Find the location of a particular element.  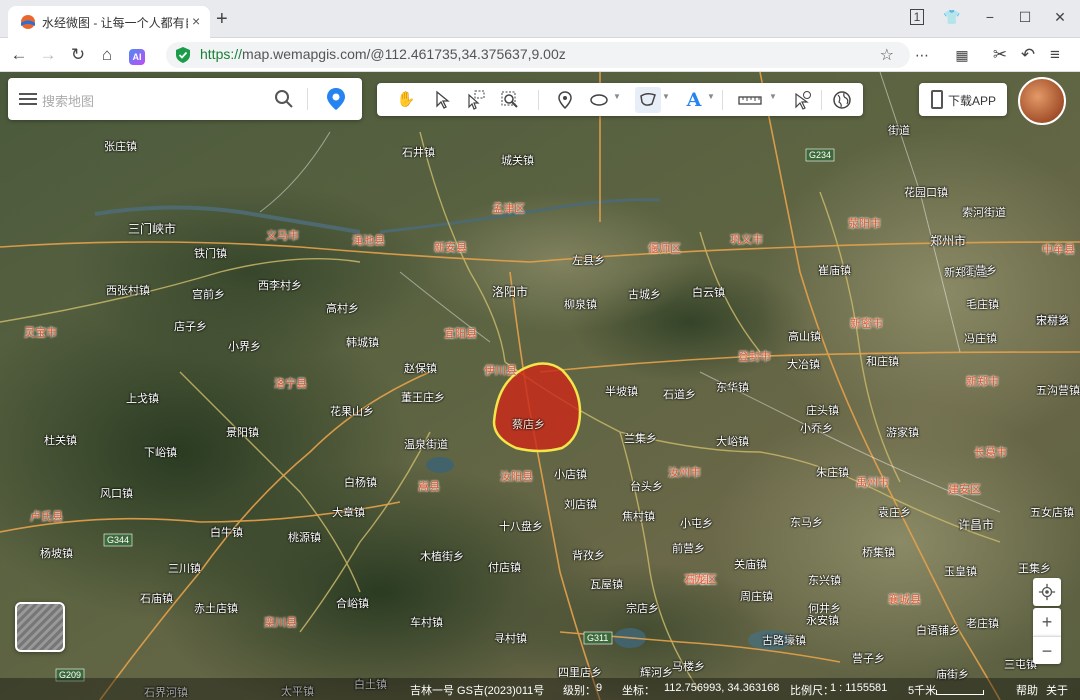

label-luanchuan: 栾川县 is located at coordinates (280, 623).